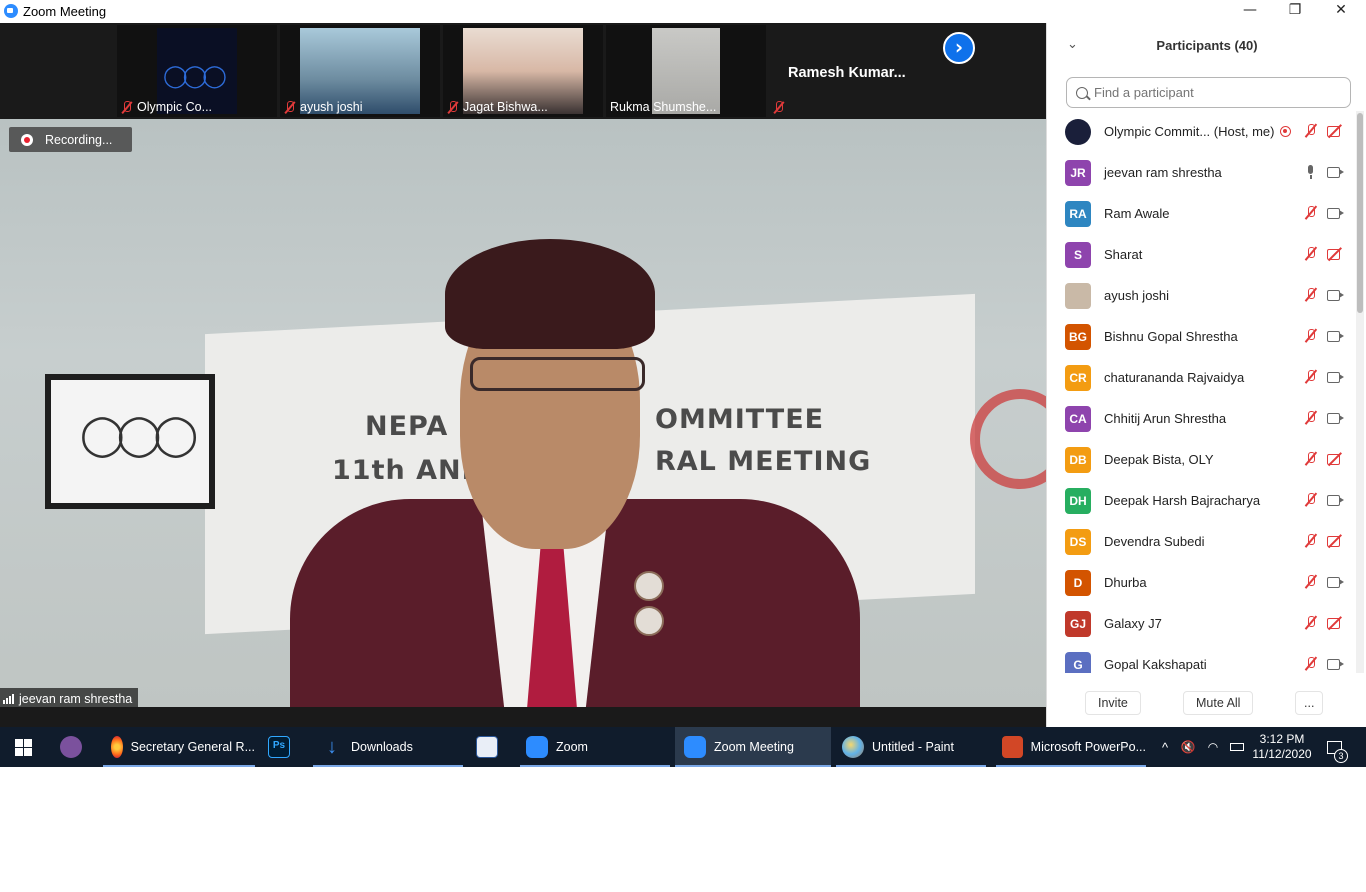  What do you see at coordinates (23, 747) in the screenshot?
I see `windows-start-icon` at bounding box center [23, 747].